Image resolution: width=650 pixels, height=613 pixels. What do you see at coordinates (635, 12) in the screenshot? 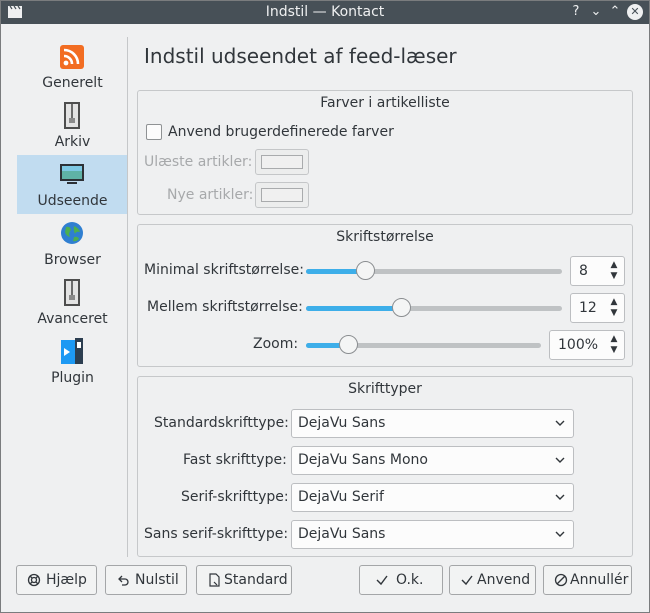
I see `close-icon: ✕` at bounding box center [635, 12].